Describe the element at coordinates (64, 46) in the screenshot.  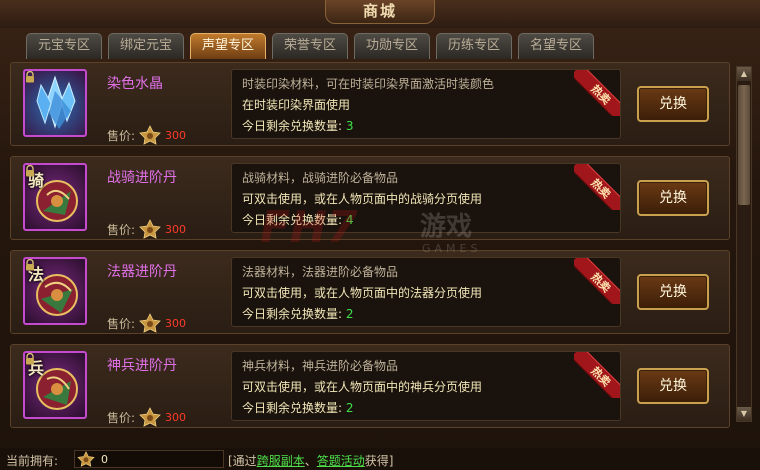
I see `tab-yuanbao: 元宝专区` at that location.